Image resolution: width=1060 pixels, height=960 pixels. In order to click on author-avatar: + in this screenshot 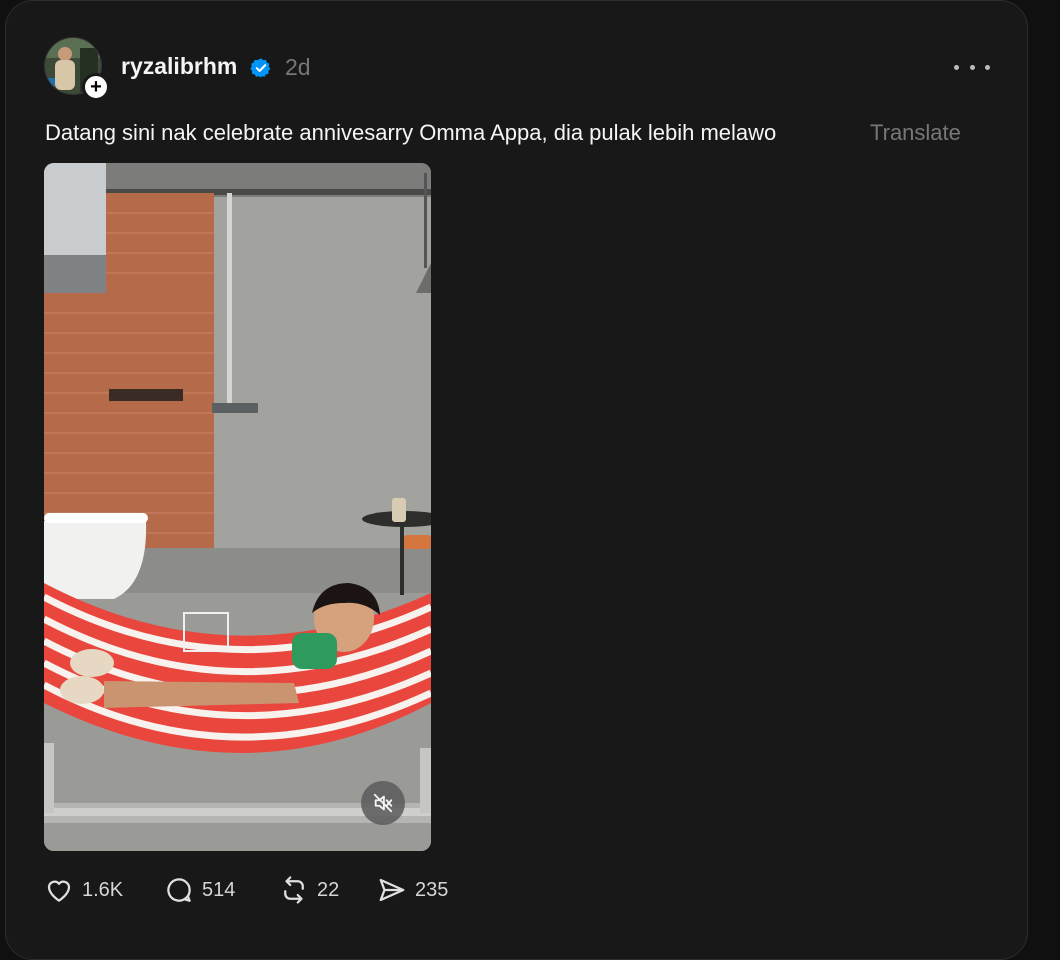, I will do `click(77, 69)`.